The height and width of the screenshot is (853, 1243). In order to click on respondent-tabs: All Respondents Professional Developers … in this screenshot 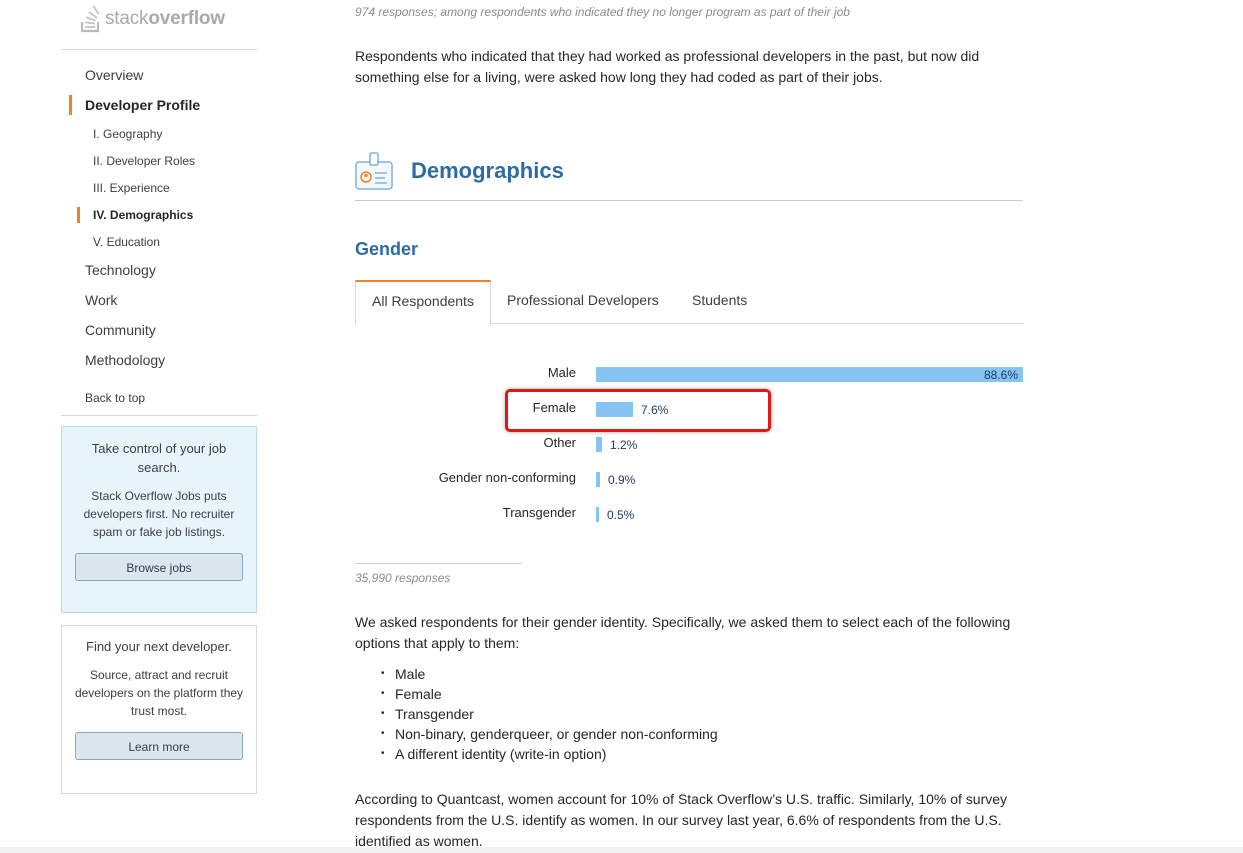, I will do `click(689, 302)`.